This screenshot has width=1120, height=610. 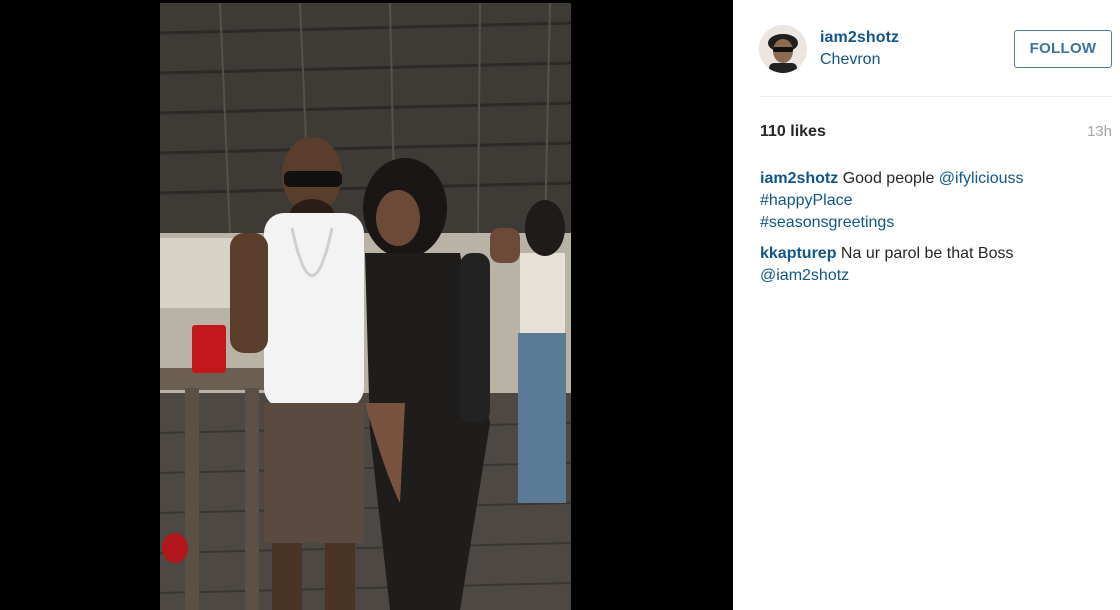 What do you see at coordinates (888, 178) in the screenshot?
I see `comment-text: Good people` at bounding box center [888, 178].